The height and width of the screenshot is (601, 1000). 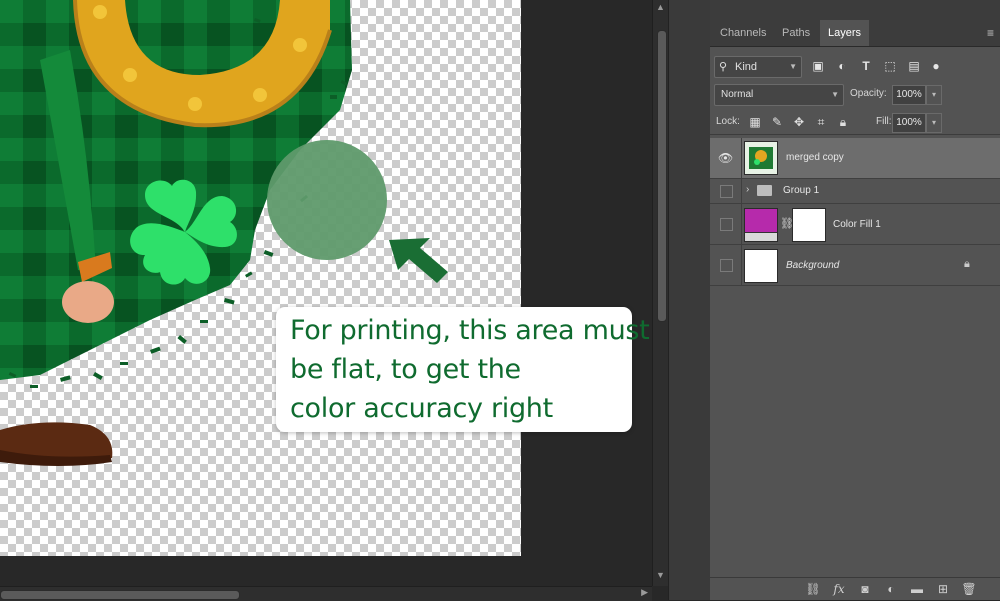 What do you see at coordinates (743, 33) in the screenshot?
I see `tab-channels: Channels` at bounding box center [743, 33].